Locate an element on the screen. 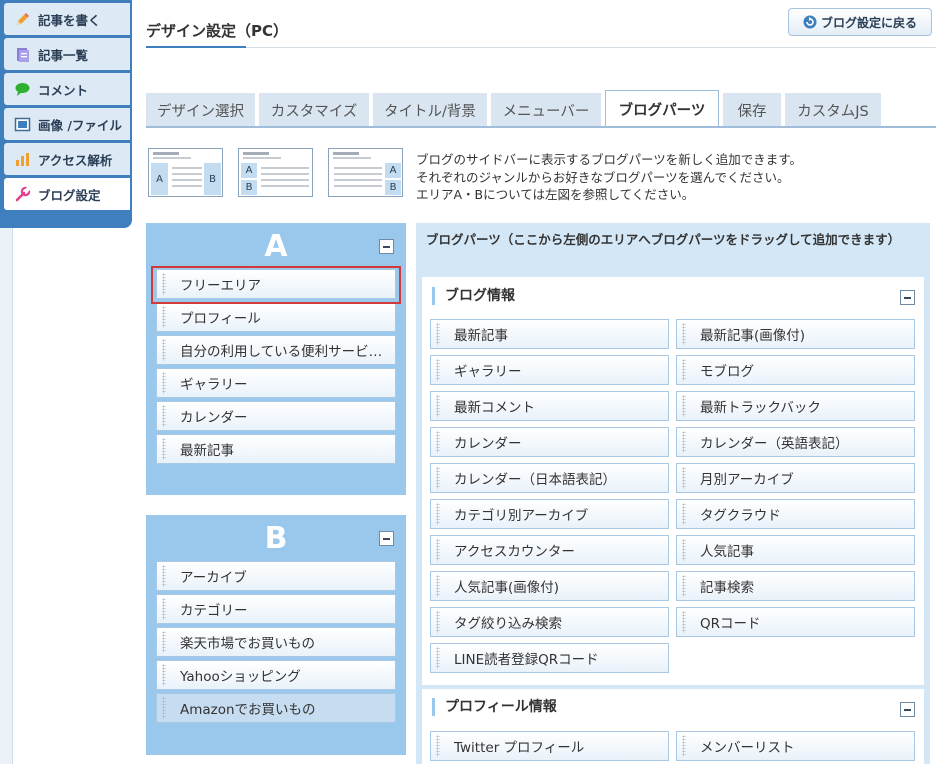 This screenshot has width=942, height=764. library-part: アクセスカウンター is located at coordinates (549, 550).